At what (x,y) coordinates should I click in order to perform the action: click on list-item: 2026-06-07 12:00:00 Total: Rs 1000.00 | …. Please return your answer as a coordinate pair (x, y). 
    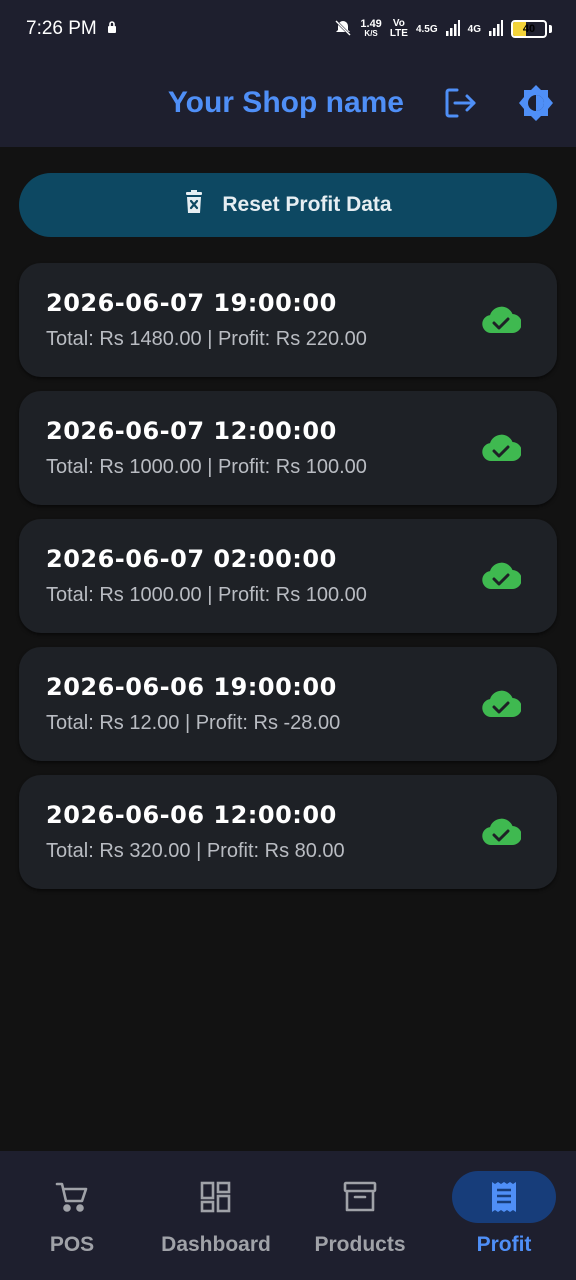
    Looking at the image, I should click on (288, 448).